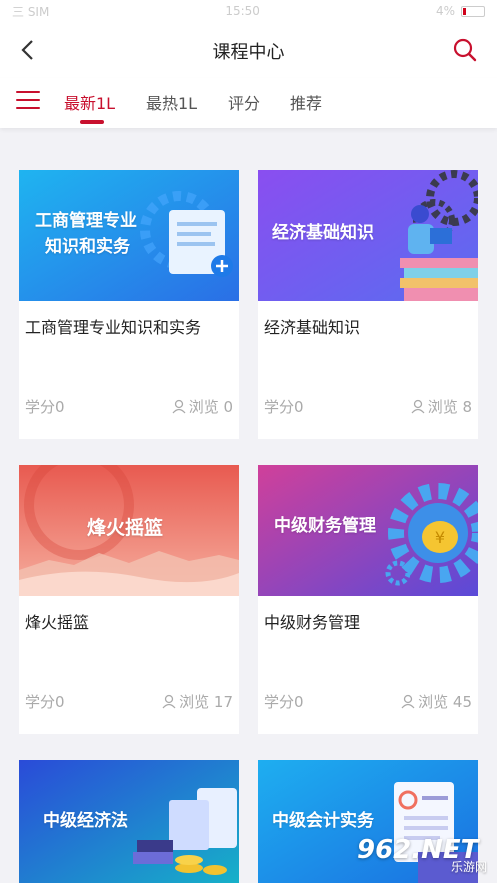 This screenshot has height=883, width=497. What do you see at coordinates (465, 50) in the screenshot?
I see `search-icon` at bounding box center [465, 50].